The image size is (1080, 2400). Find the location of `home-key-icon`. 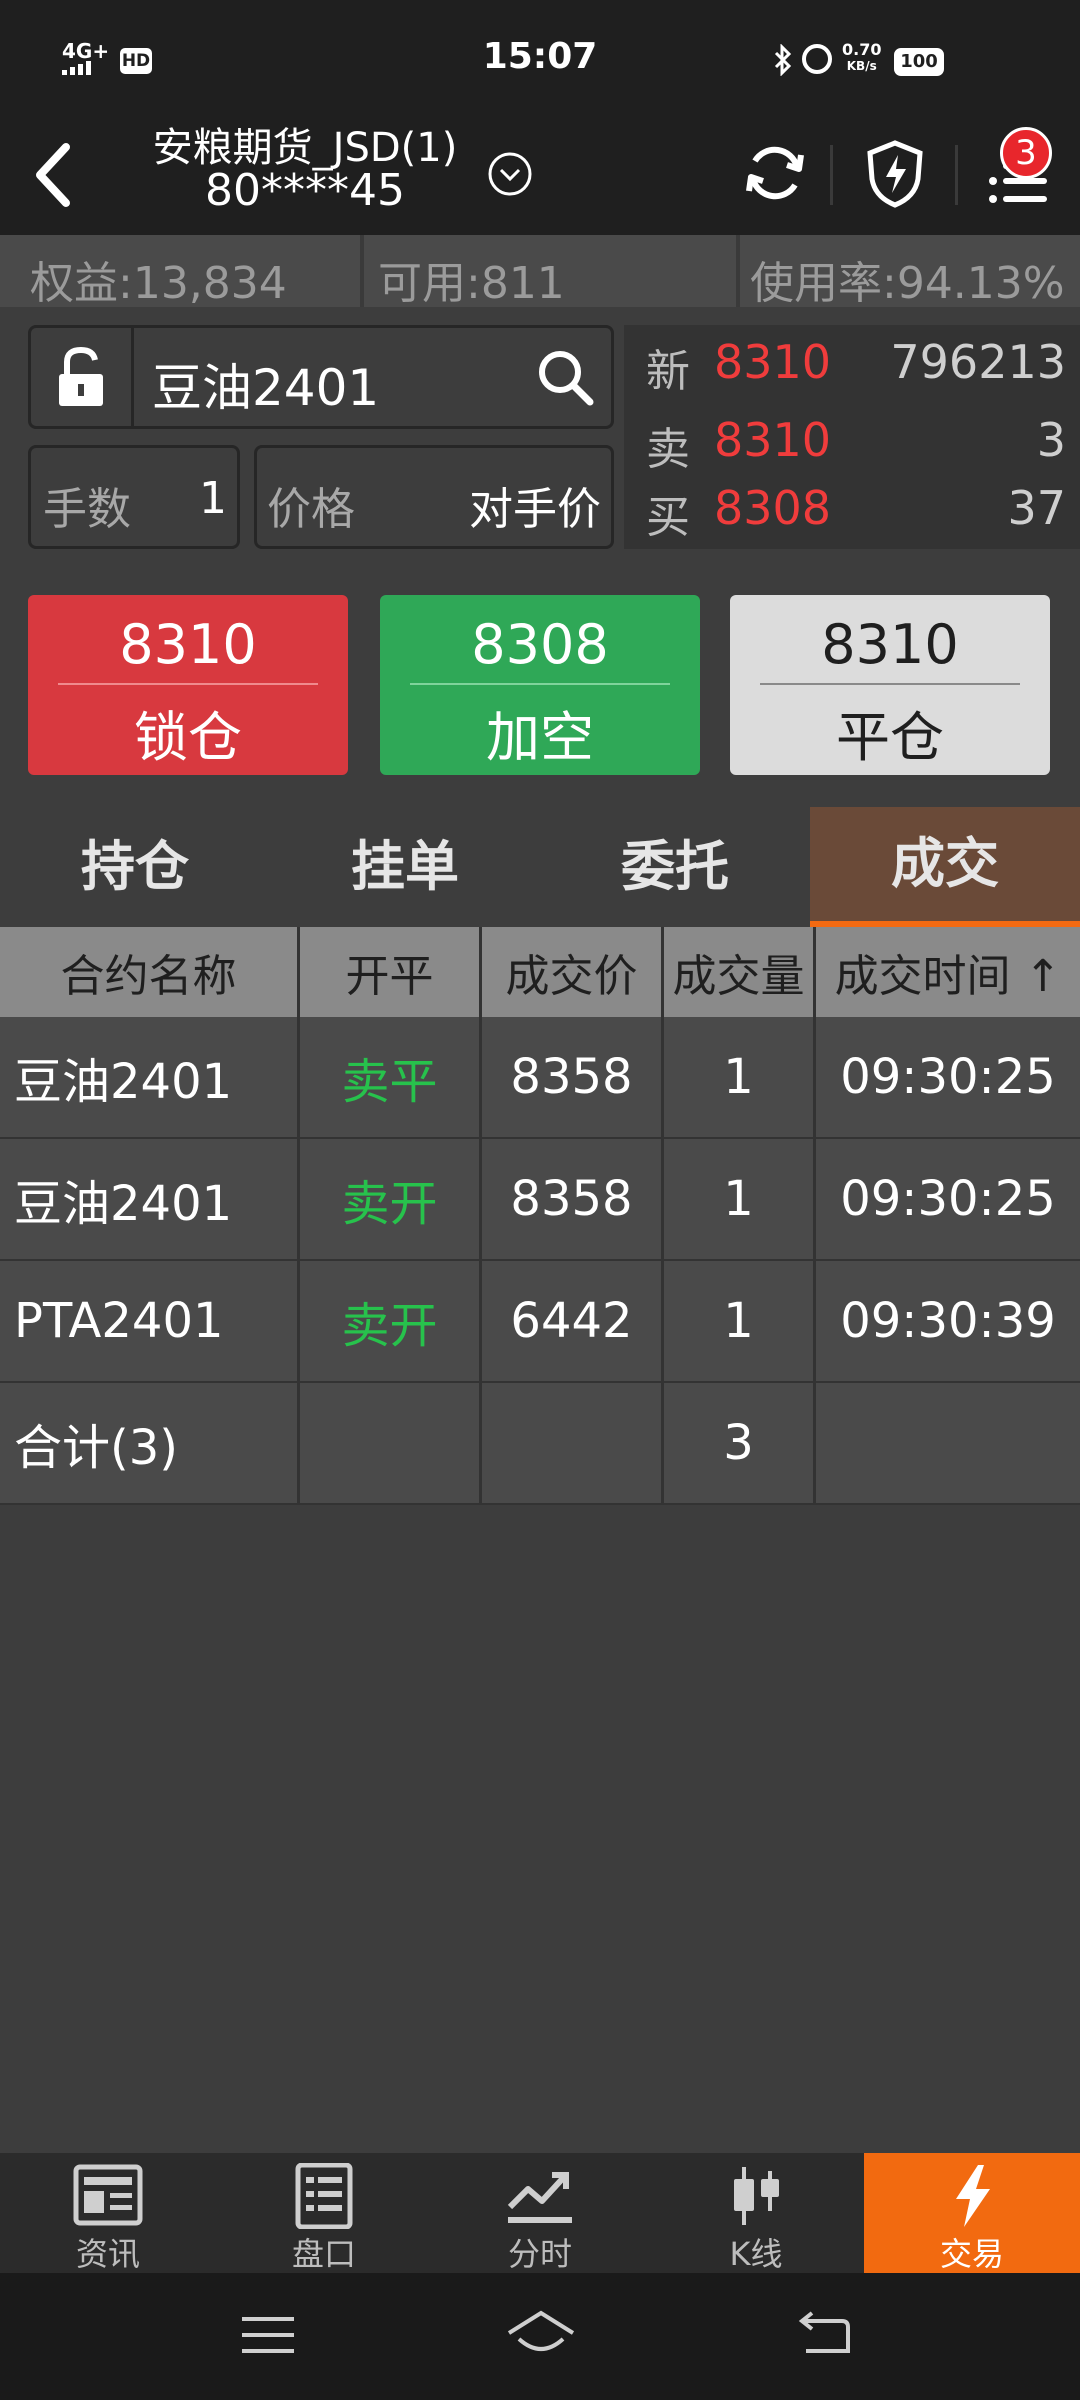

home-key-icon is located at coordinates (541, 2337).